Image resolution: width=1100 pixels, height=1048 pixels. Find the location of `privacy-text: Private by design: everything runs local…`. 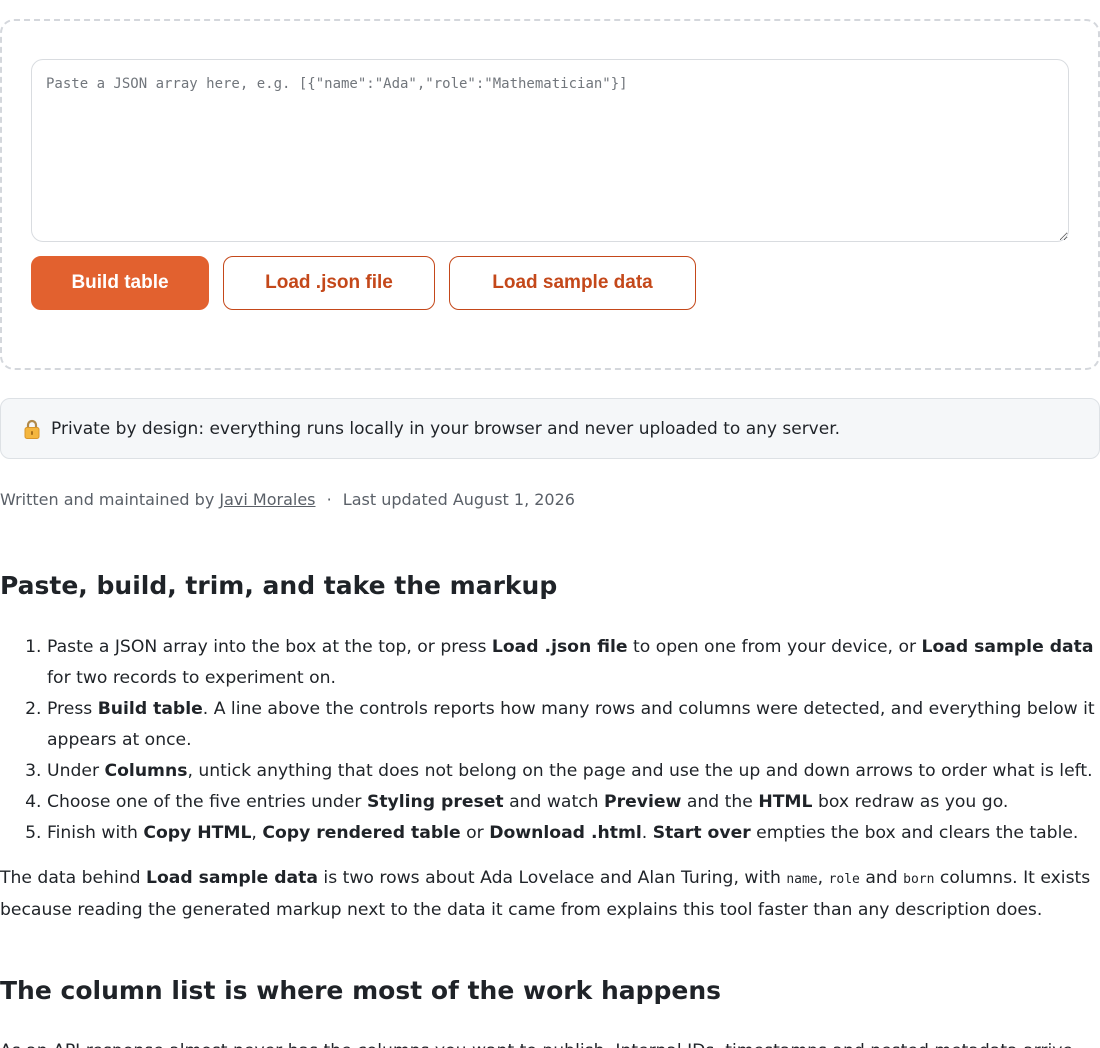

privacy-text: Private by design: everything runs local… is located at coordinates (446, 428).